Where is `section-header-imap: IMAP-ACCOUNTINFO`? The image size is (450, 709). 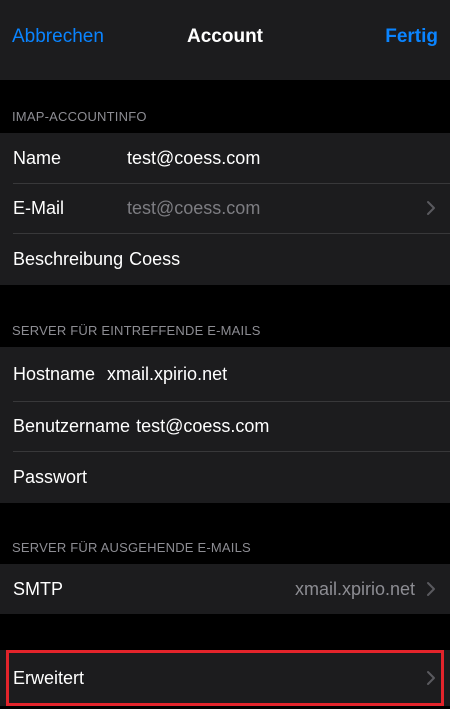
section-header-imap: IMAP-ACCOUNTINFO is located at coordinates (79, 116).